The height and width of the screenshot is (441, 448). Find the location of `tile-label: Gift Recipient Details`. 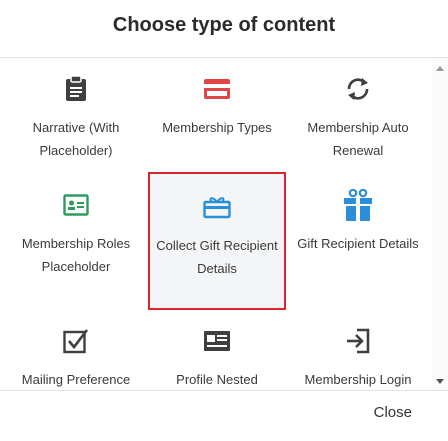

tile-label: Gift Recipient Details is located at coordinates (358, 243).